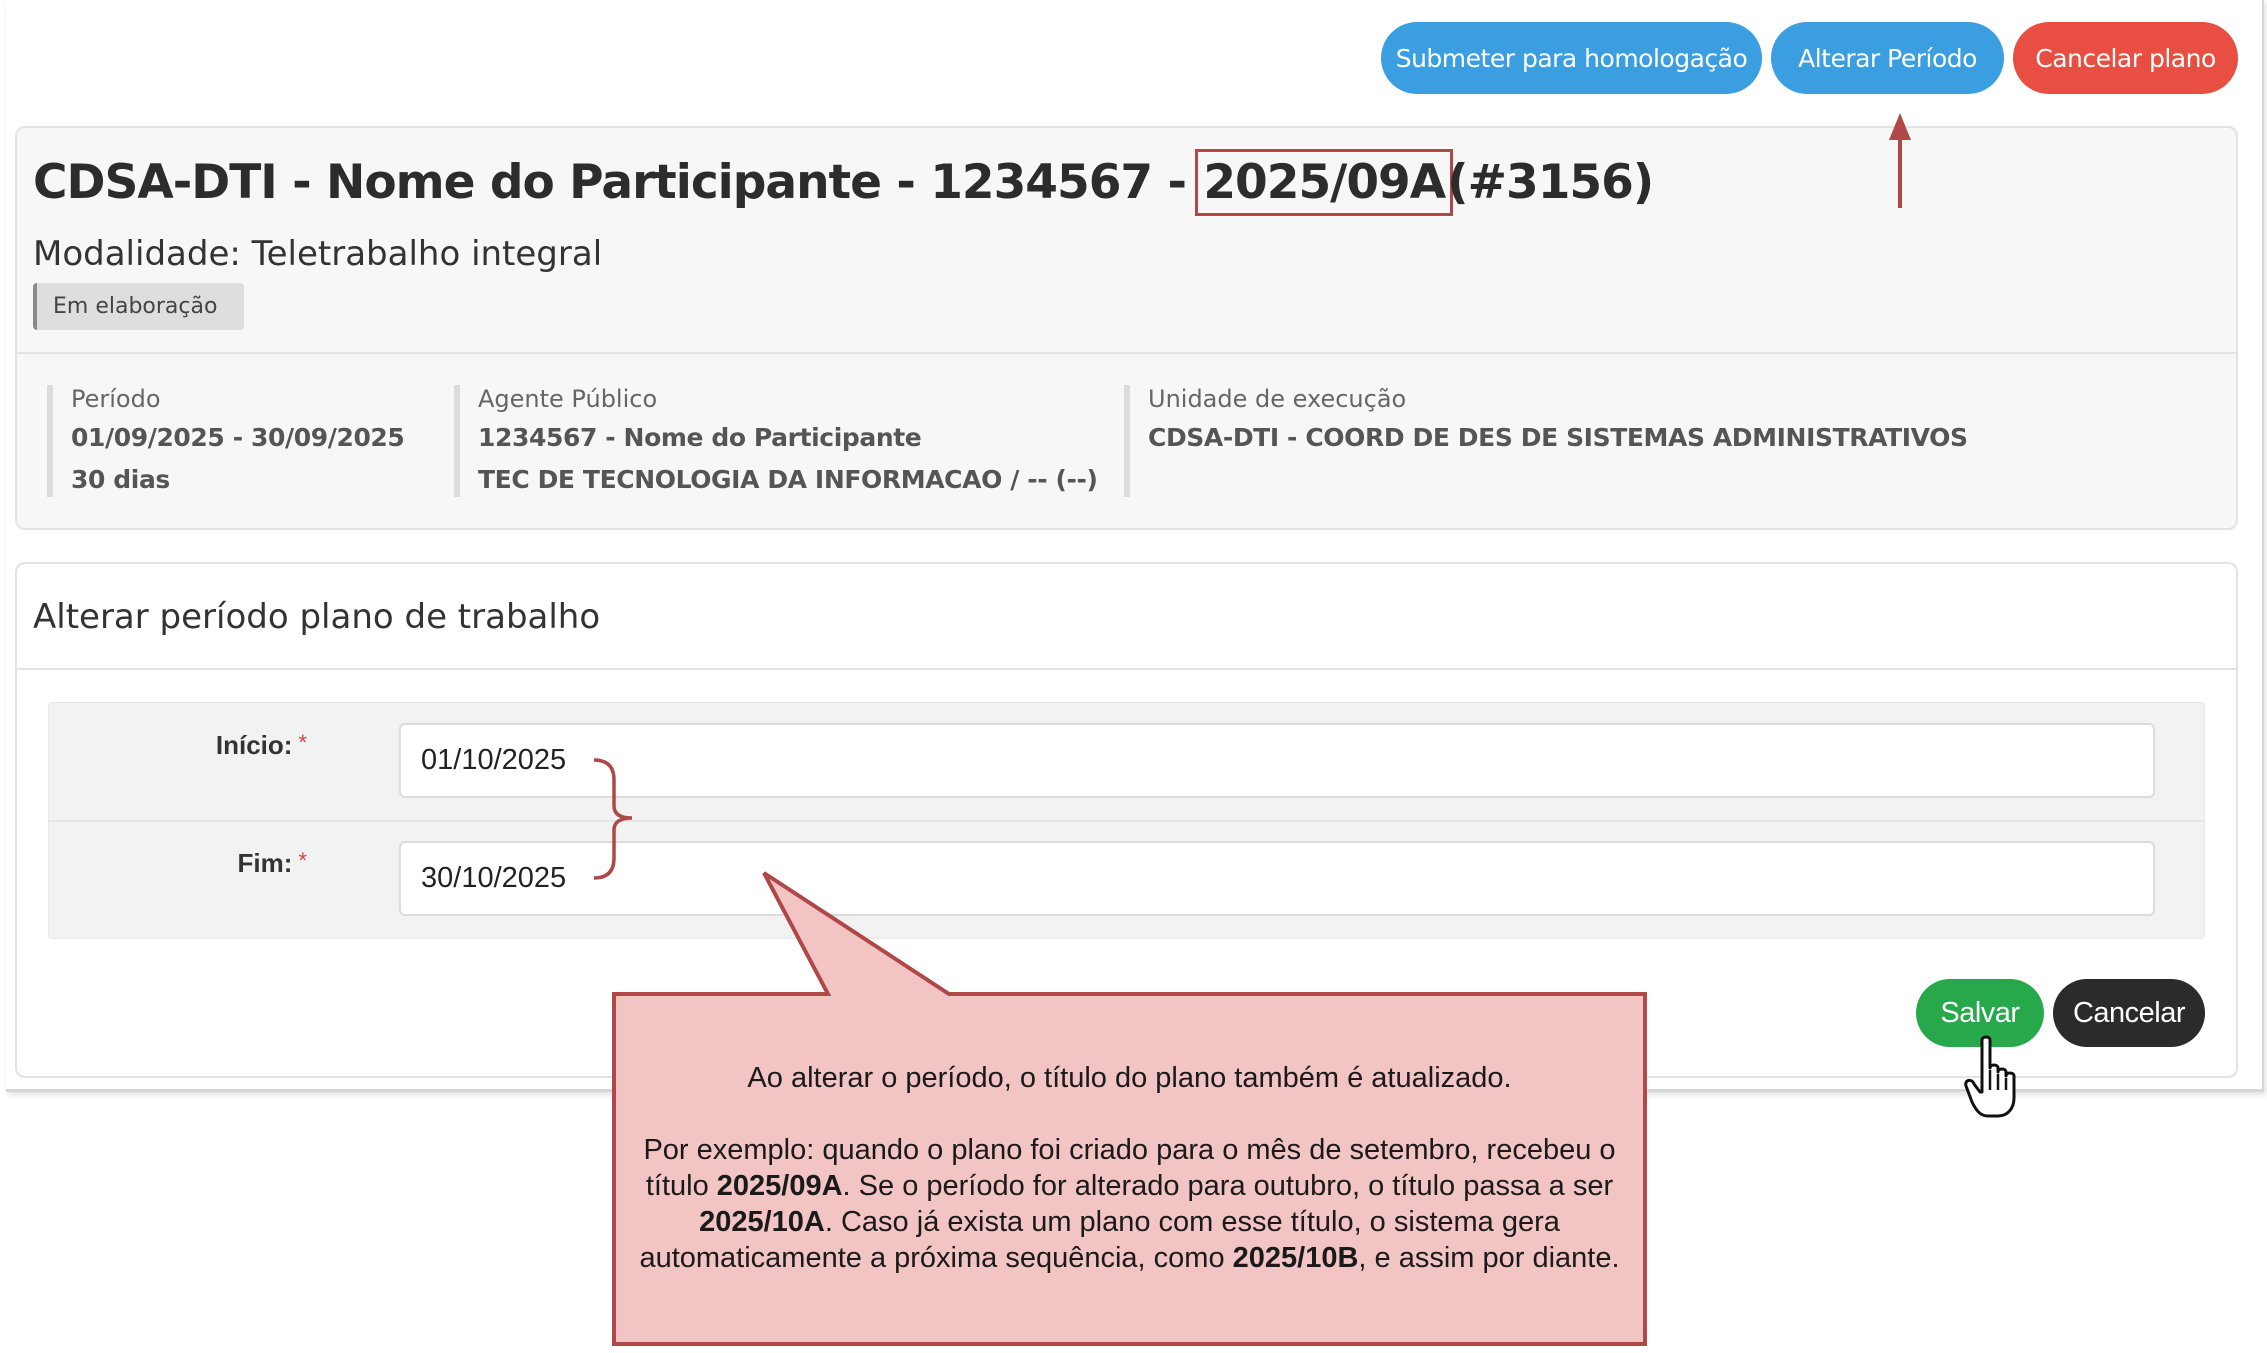  What do you see at coordinates (116, 399) in the screenshot?
I see `period-label: Período` at bounding box center [116, 399].